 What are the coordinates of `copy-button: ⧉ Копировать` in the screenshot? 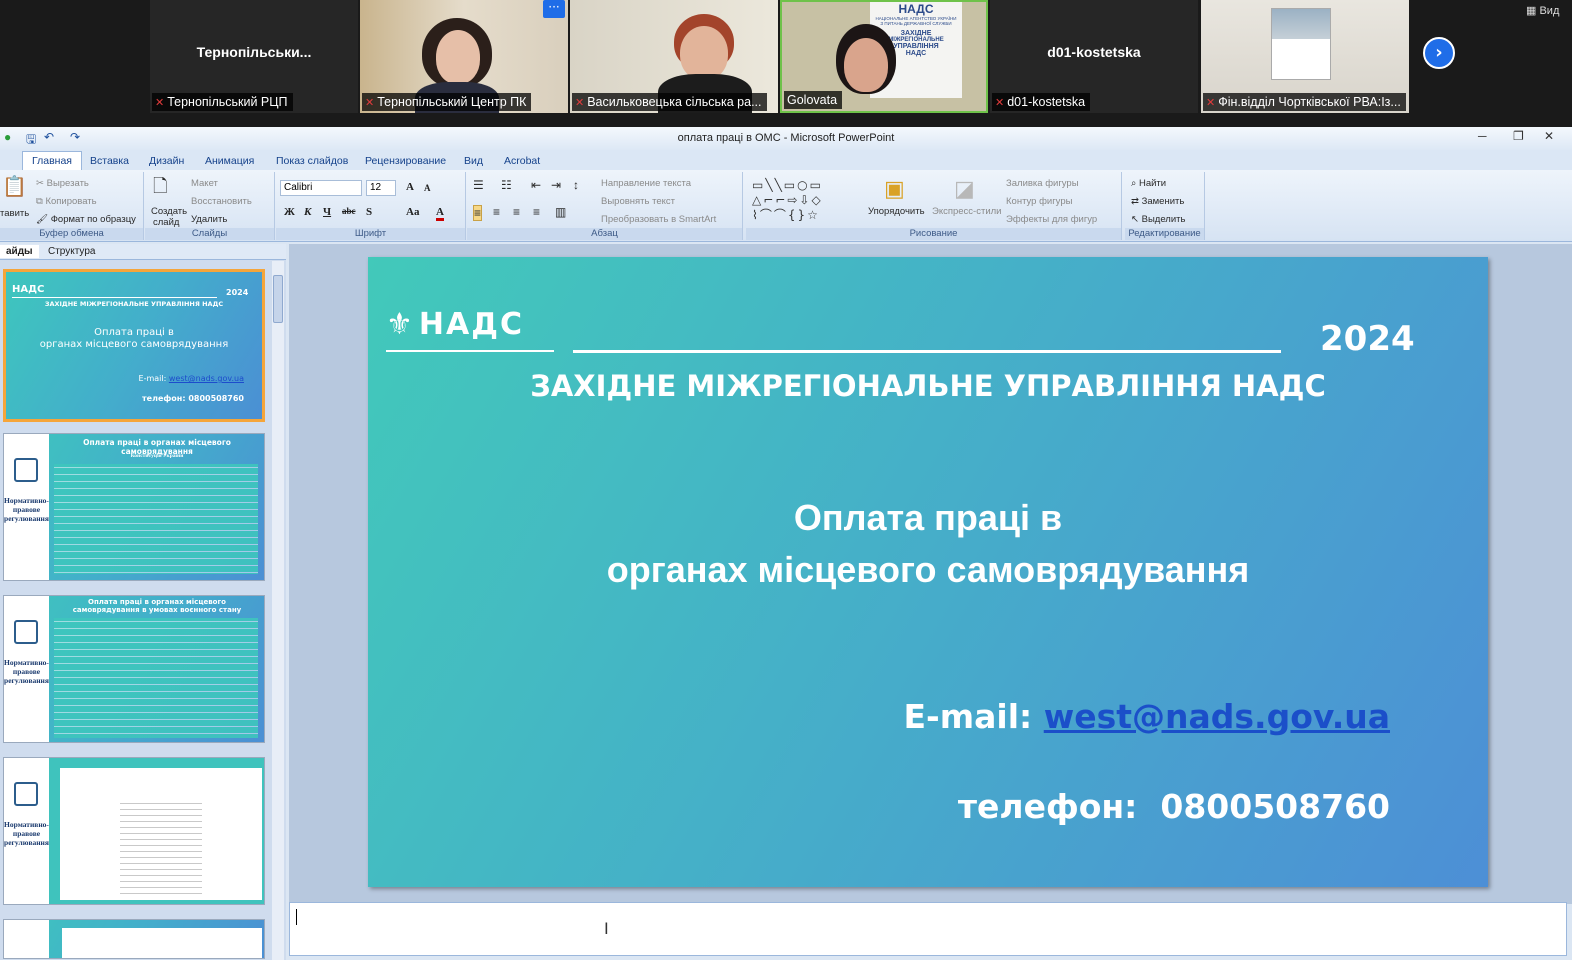 It's located at (66, 201).